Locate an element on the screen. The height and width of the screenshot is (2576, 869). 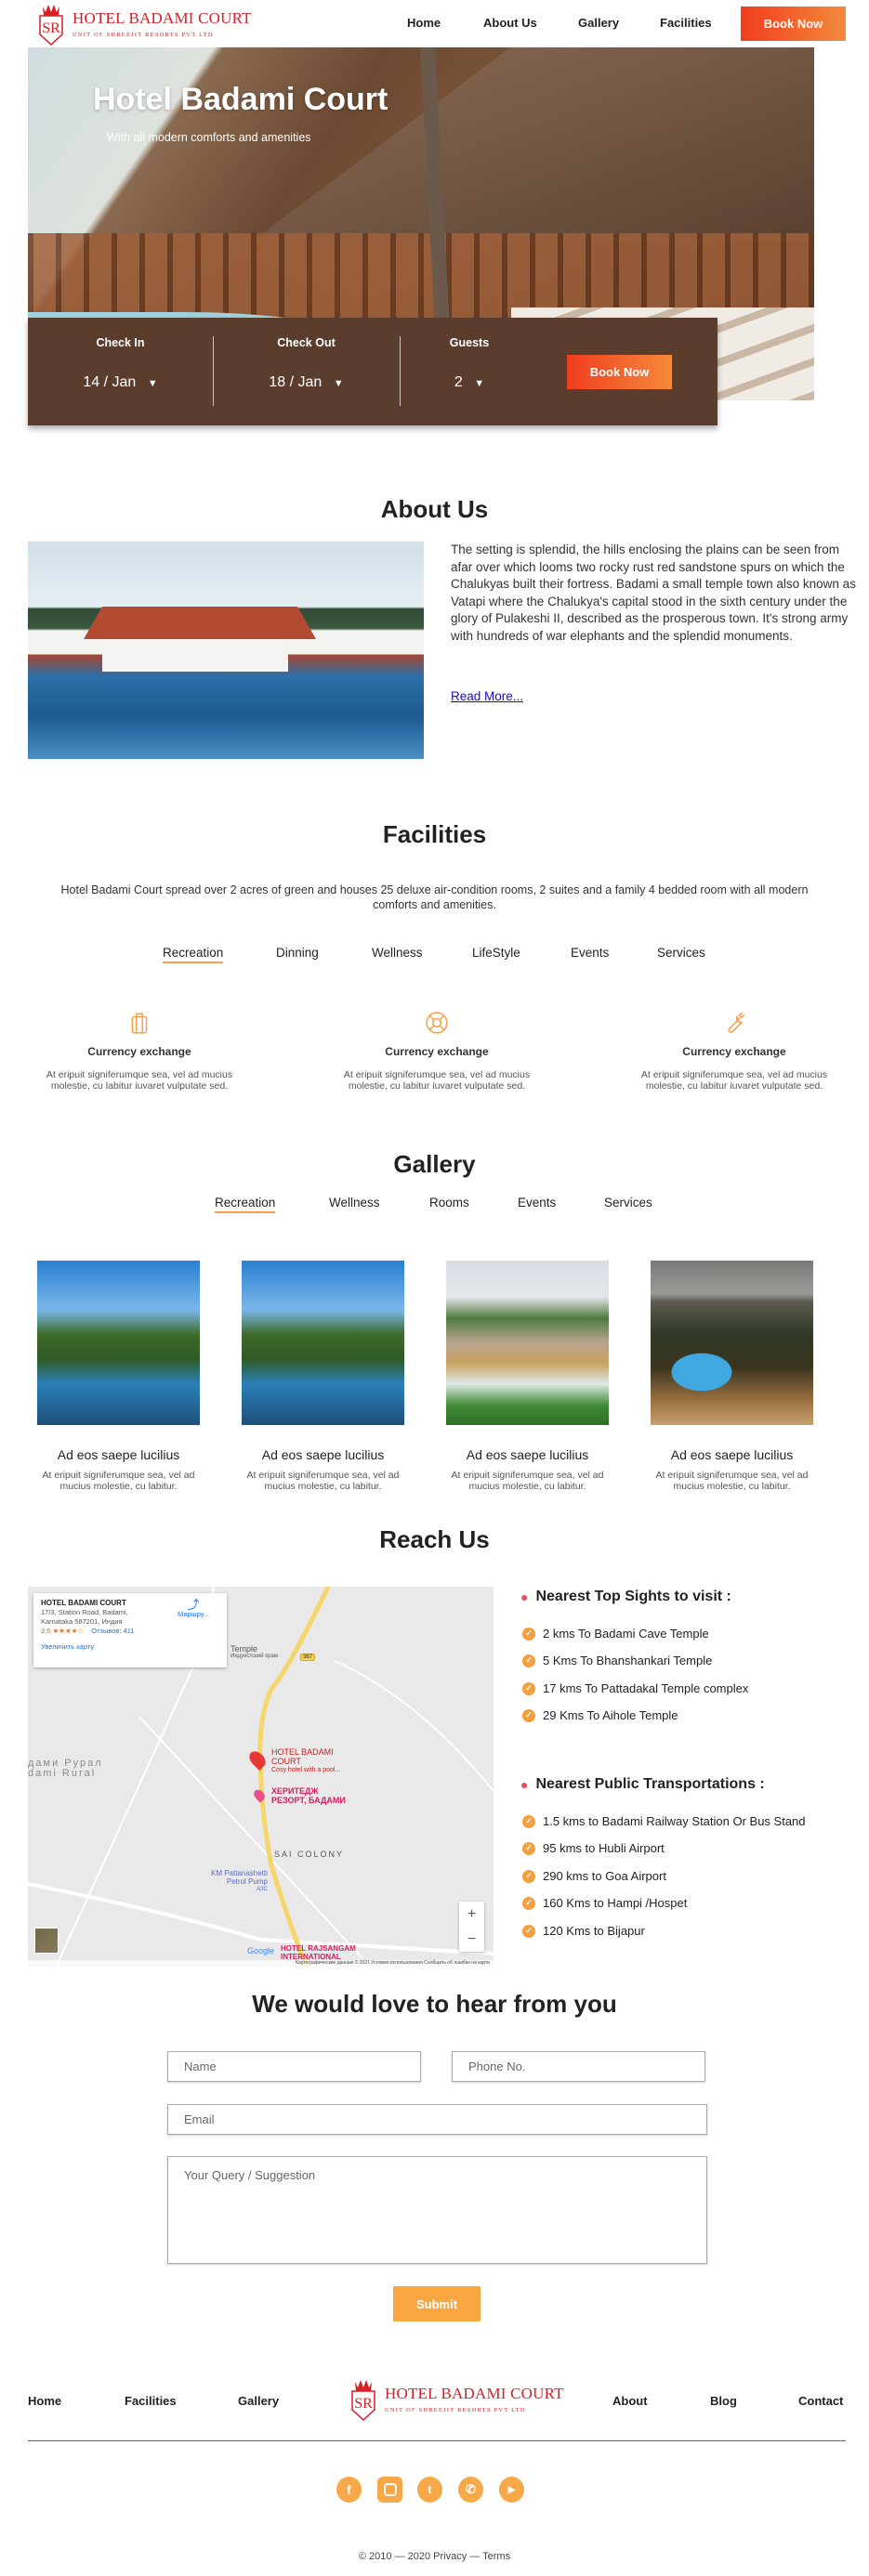
logo-title: HOTEL BADAMI COURT is located at coordinates (162, 17).